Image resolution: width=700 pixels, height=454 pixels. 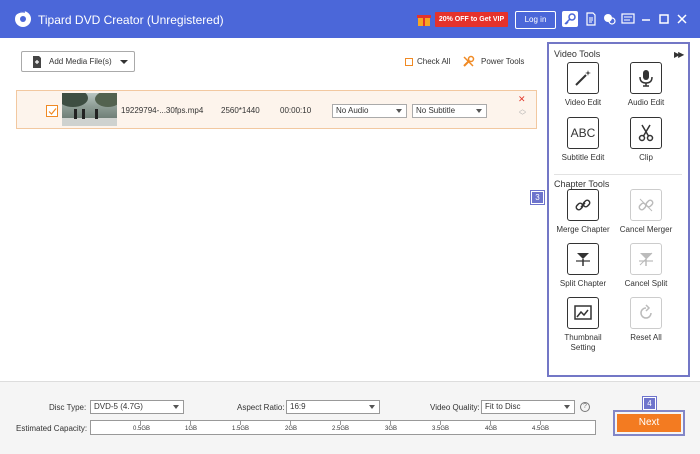 What do you see at coordinates (37, 61) in the screenshot?
I see `add-file-icon` at bounding box center [37, 61].